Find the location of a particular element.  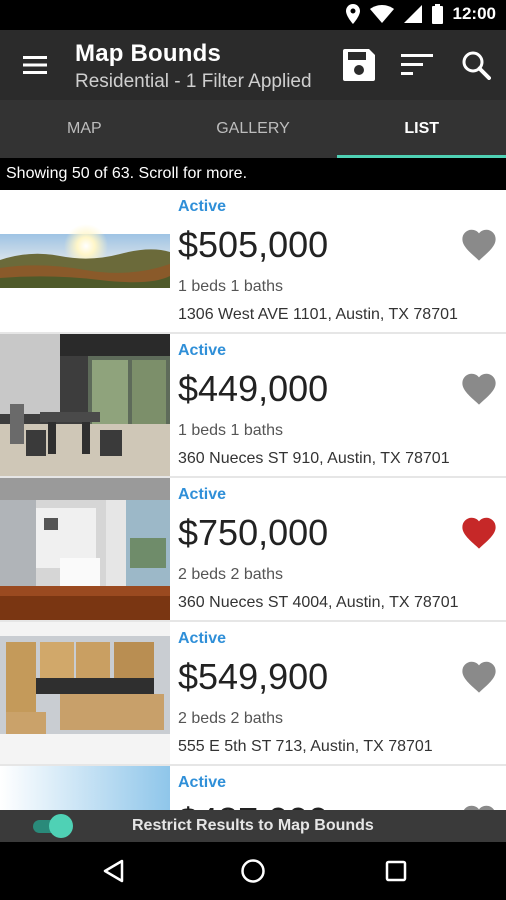

listing-address: 1306 West AVE 1101, Austin, TX 78701 is located at coordinates (318, 314).